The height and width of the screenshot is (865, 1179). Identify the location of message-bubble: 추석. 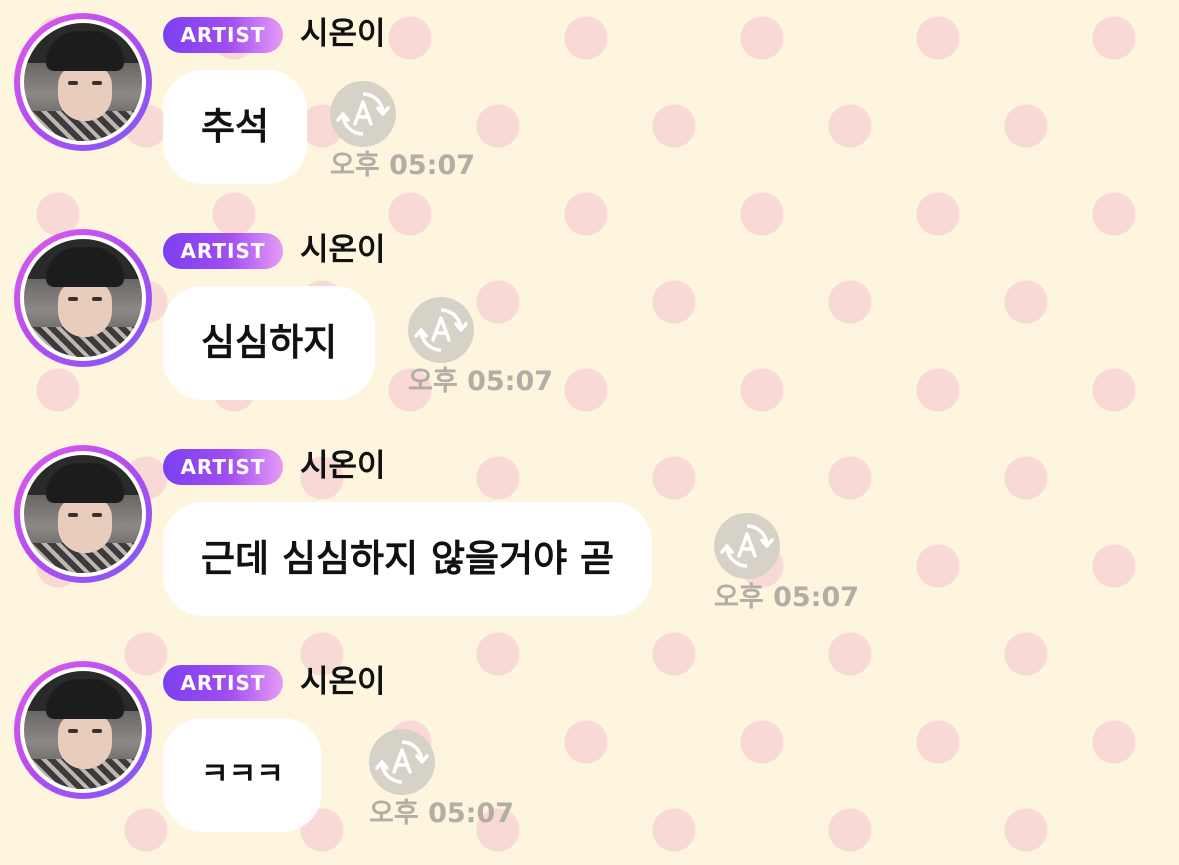
(235, 127).